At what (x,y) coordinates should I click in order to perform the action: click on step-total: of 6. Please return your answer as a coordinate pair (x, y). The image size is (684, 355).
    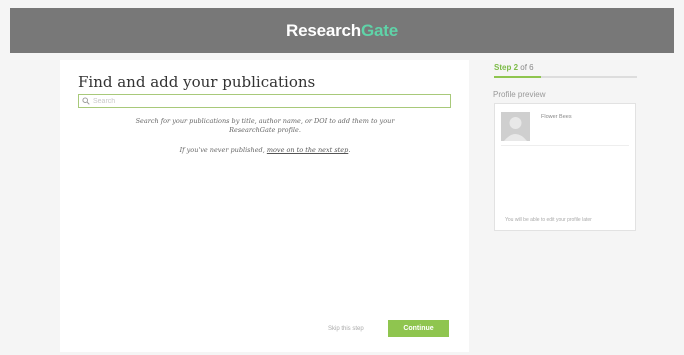
    Looking at the image, I should click on (527, 67).